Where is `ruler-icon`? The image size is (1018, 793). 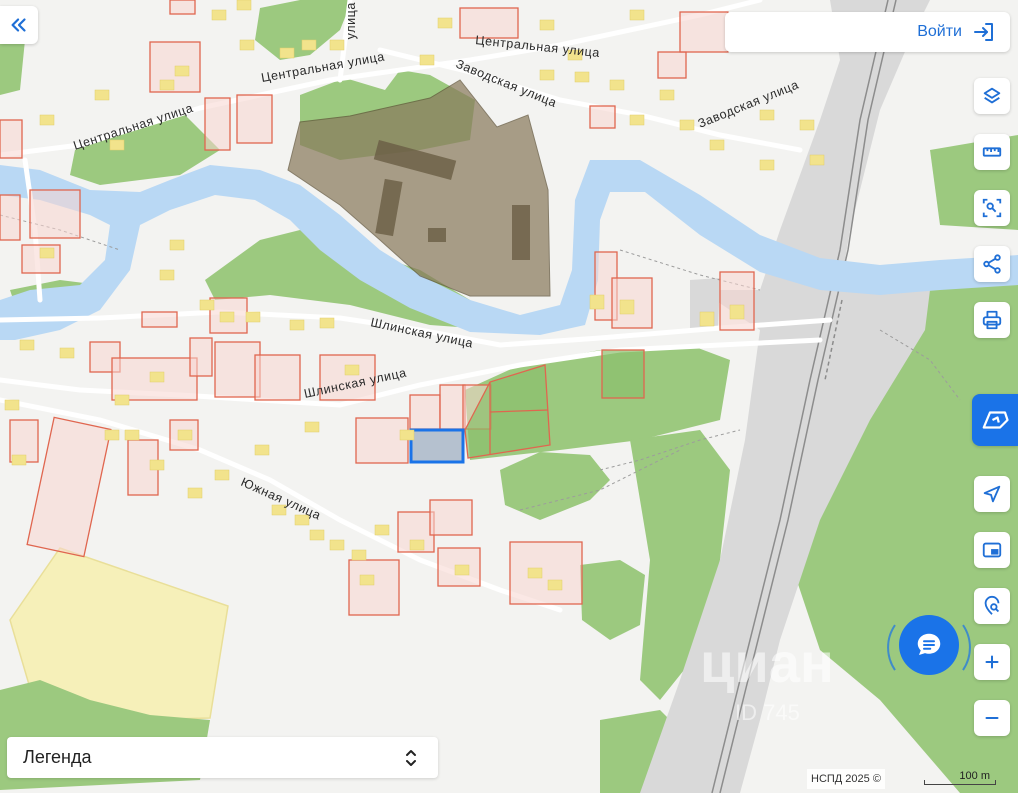 ruler-icon is located at coordinates (992, 152).